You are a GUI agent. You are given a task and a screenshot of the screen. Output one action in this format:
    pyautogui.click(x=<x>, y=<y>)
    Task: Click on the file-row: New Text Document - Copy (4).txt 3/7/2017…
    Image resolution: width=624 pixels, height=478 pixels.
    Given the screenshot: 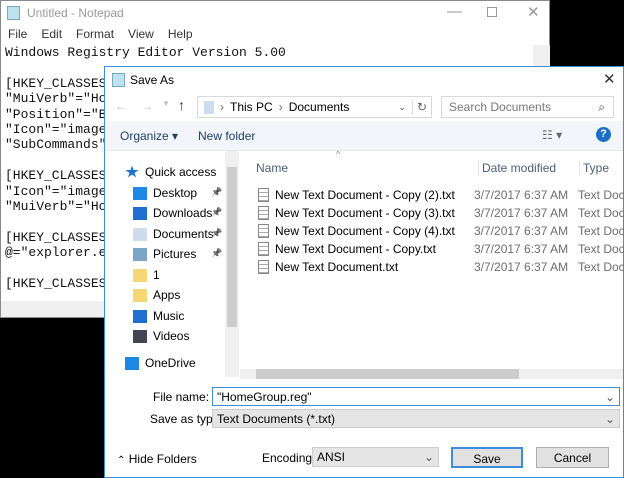 What is the action you would take?
    pyautogui.click(x=441, y=231)
    